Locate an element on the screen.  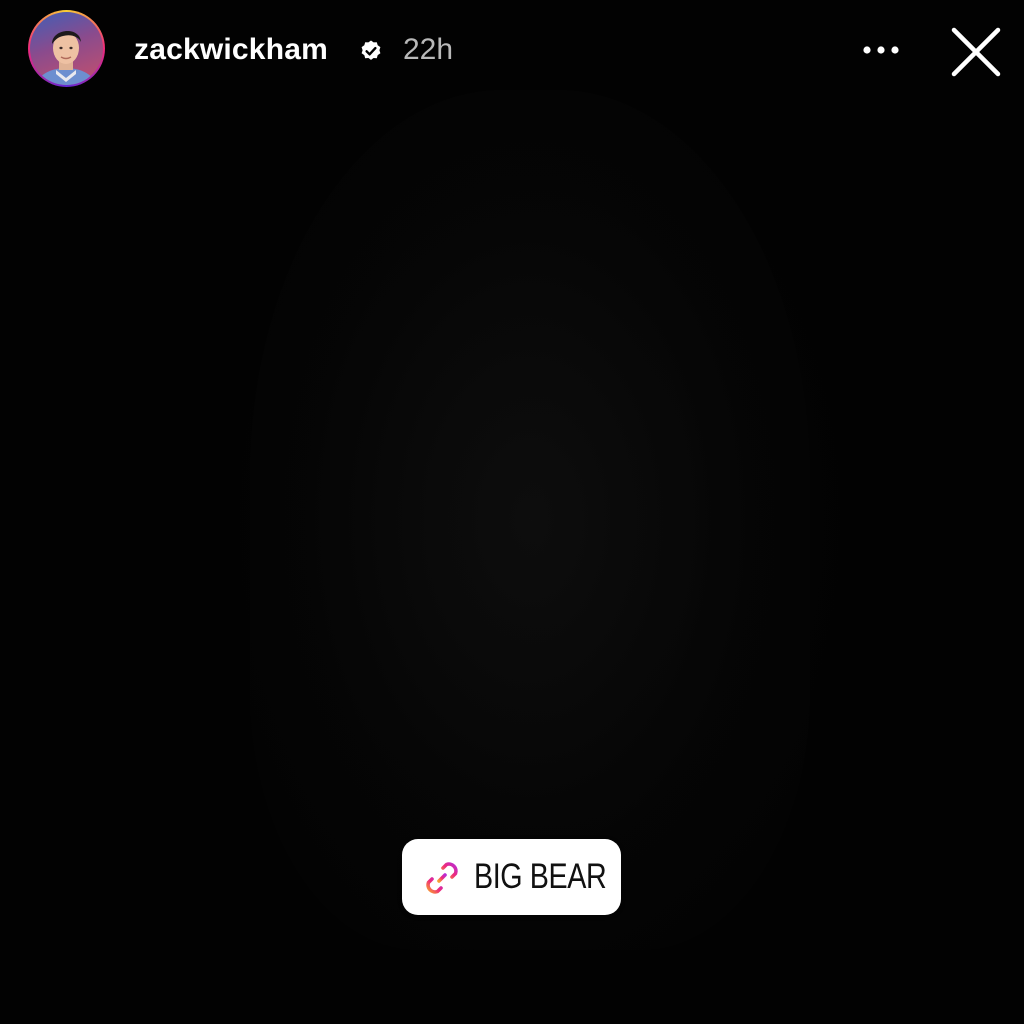
close-story-button is located at coordinates (976, 52).